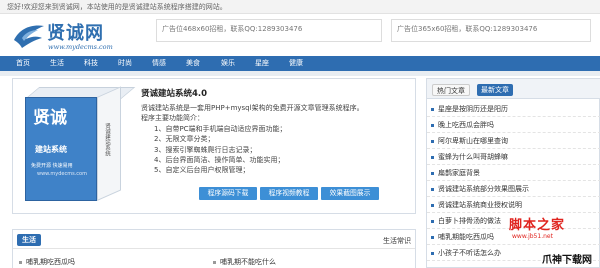  What do you see at coordinates (269, 30) in the screenshot?
I see `ad-banner-1: 广告位468x60招租，联系QQ:1289303476` at bounding box center [269, 30].